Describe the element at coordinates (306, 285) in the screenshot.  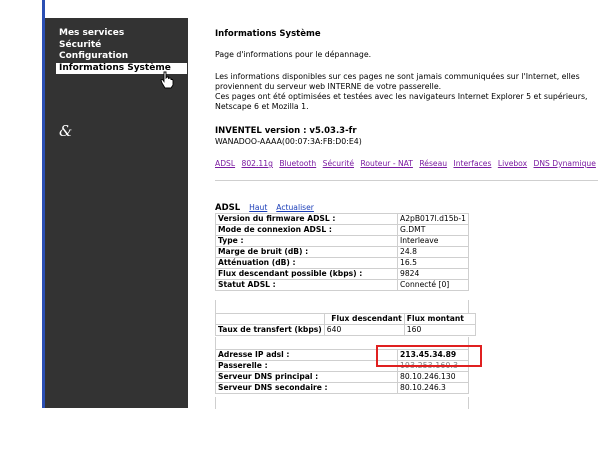
I see `row-label: Statut ADSL :` at that location.